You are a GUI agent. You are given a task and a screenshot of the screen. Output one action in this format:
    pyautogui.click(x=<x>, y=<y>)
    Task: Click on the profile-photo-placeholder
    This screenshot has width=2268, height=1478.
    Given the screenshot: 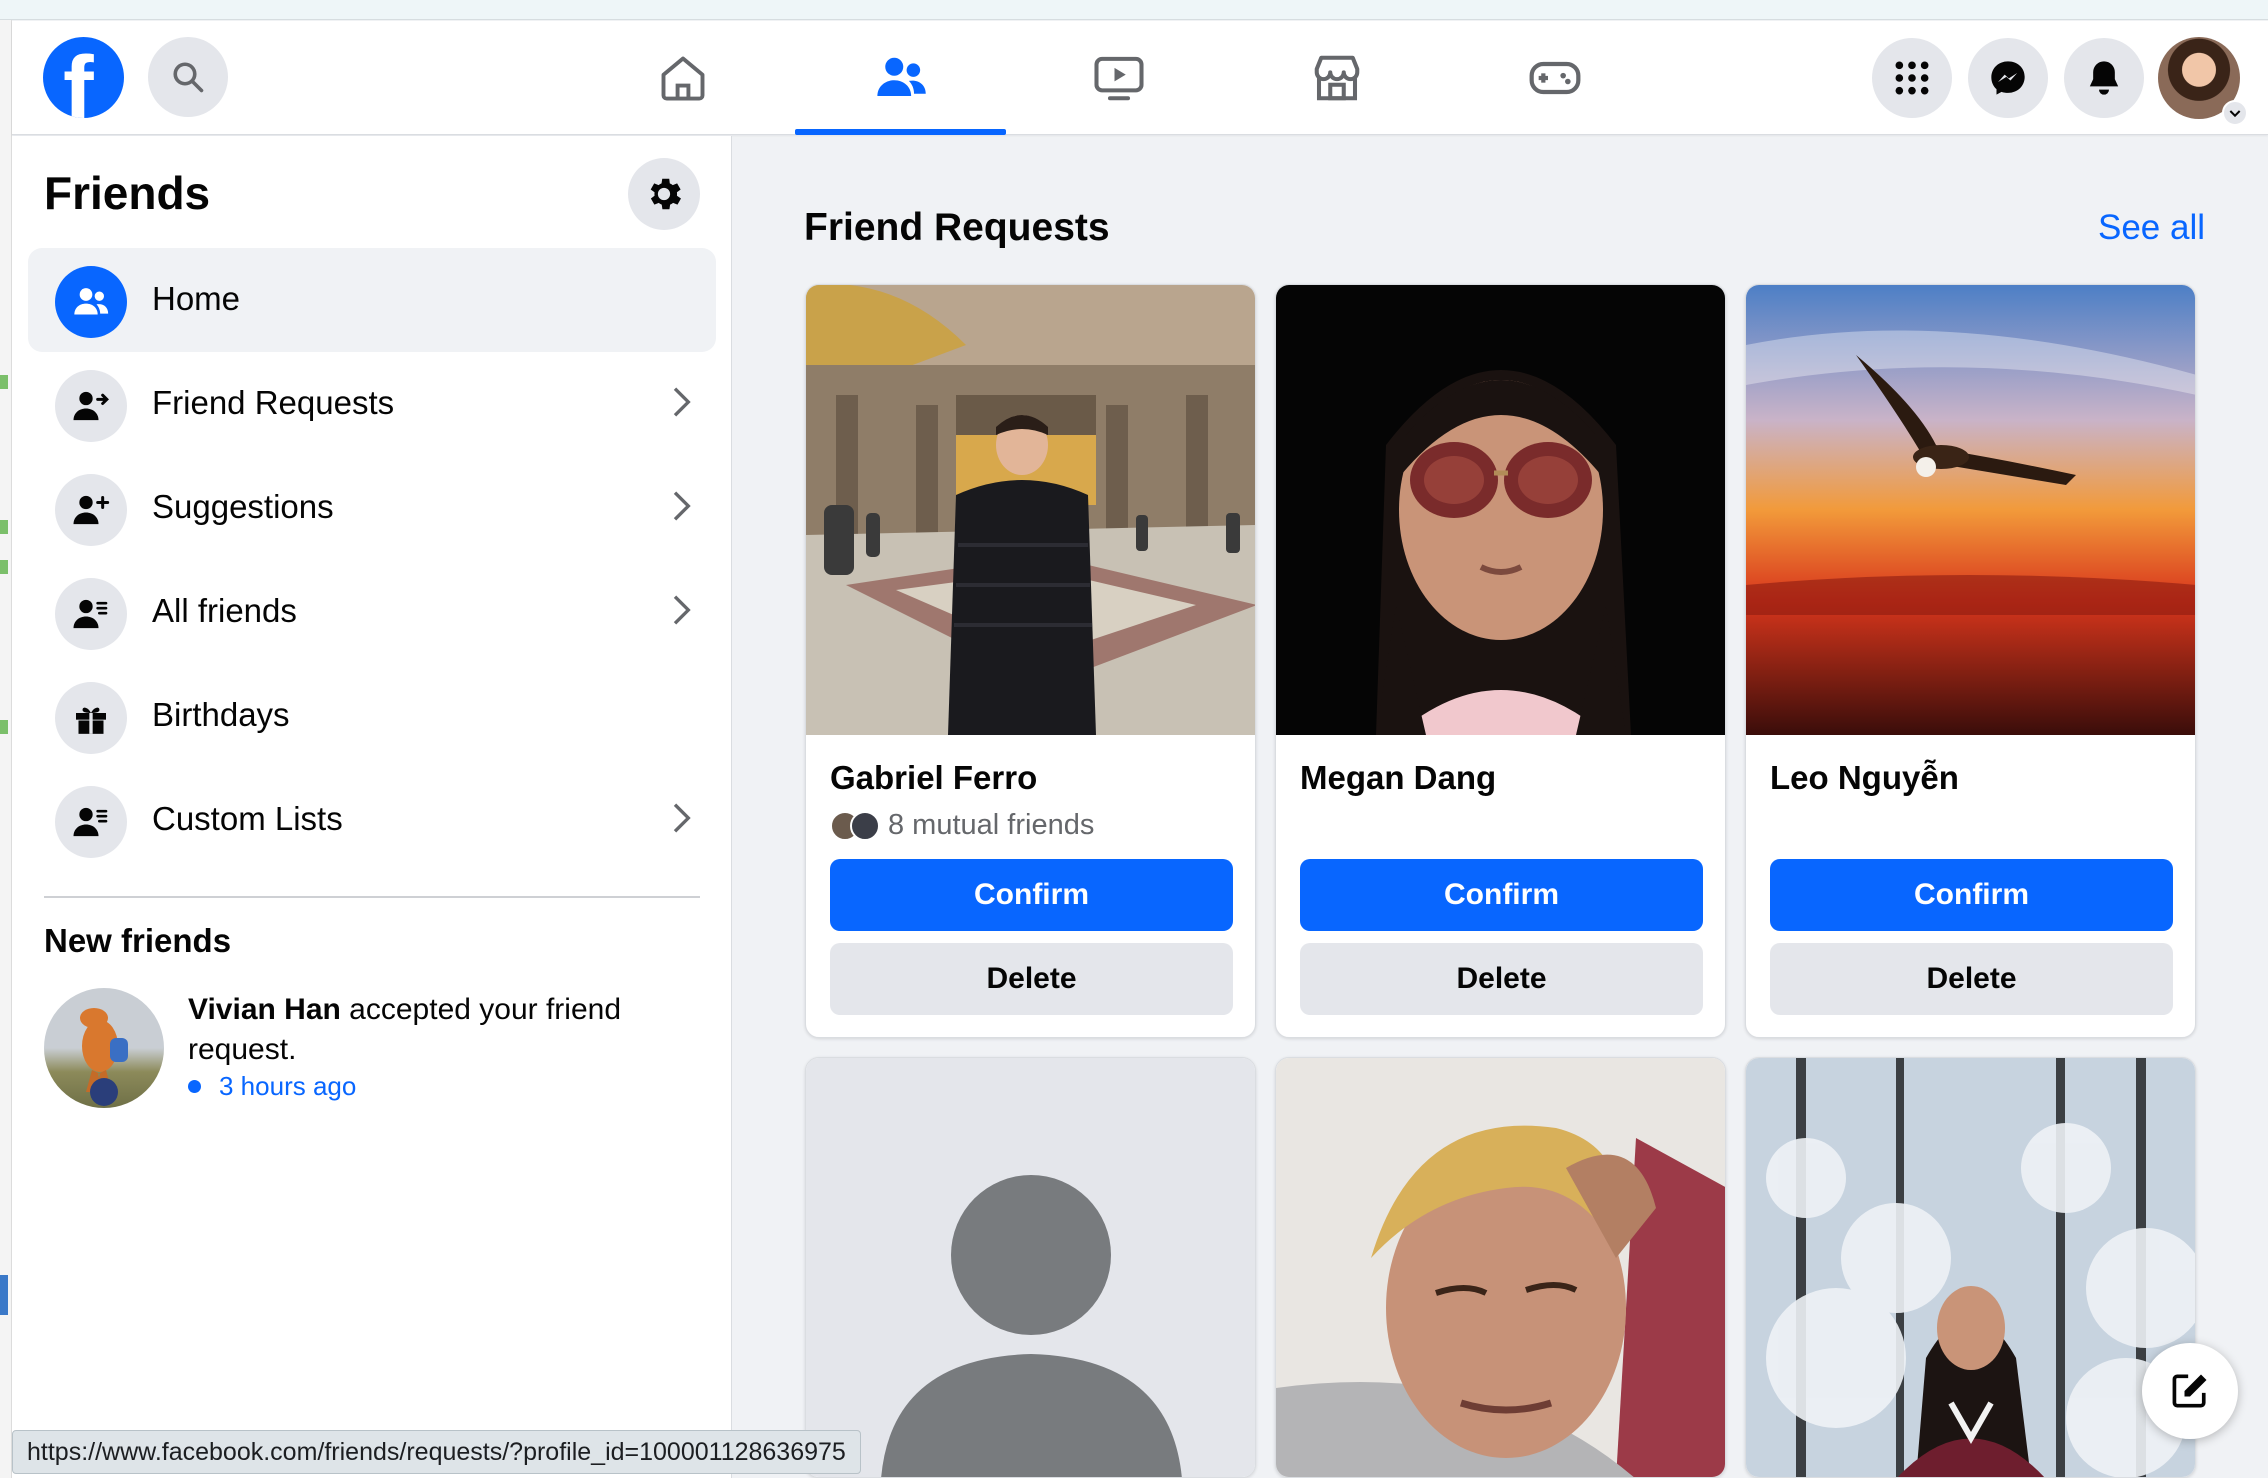 What is the action you would take?
    pyautogui.click(x=1030, y=1267)
    